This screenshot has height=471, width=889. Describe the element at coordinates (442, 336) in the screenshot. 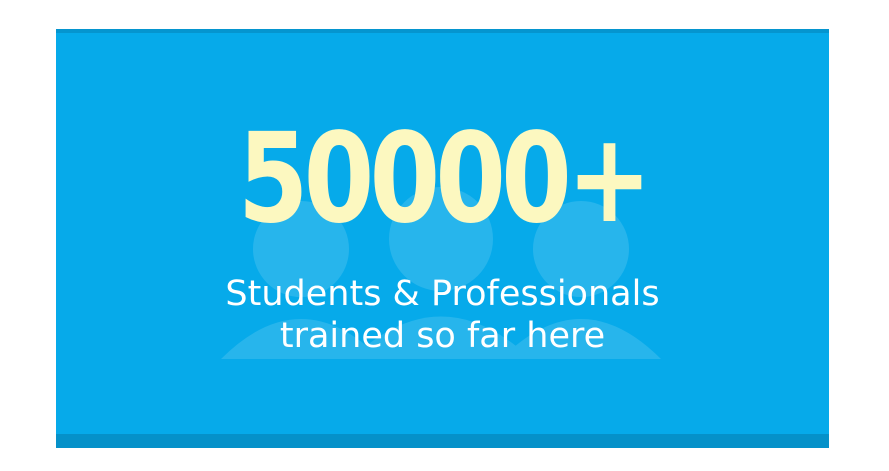

I see `stat-caption-line-2: trained so far here` at that location.